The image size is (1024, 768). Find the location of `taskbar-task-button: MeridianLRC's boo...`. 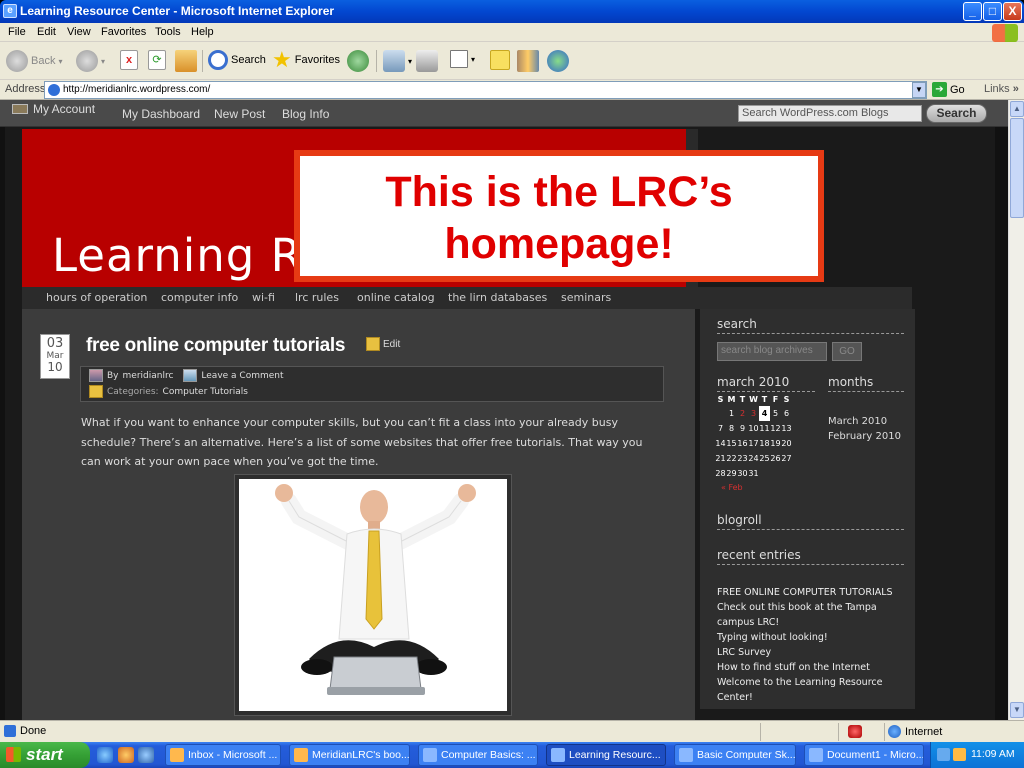

taskbar-task-button: MeridianLRC's boo... is located at coordinates (349, 755).